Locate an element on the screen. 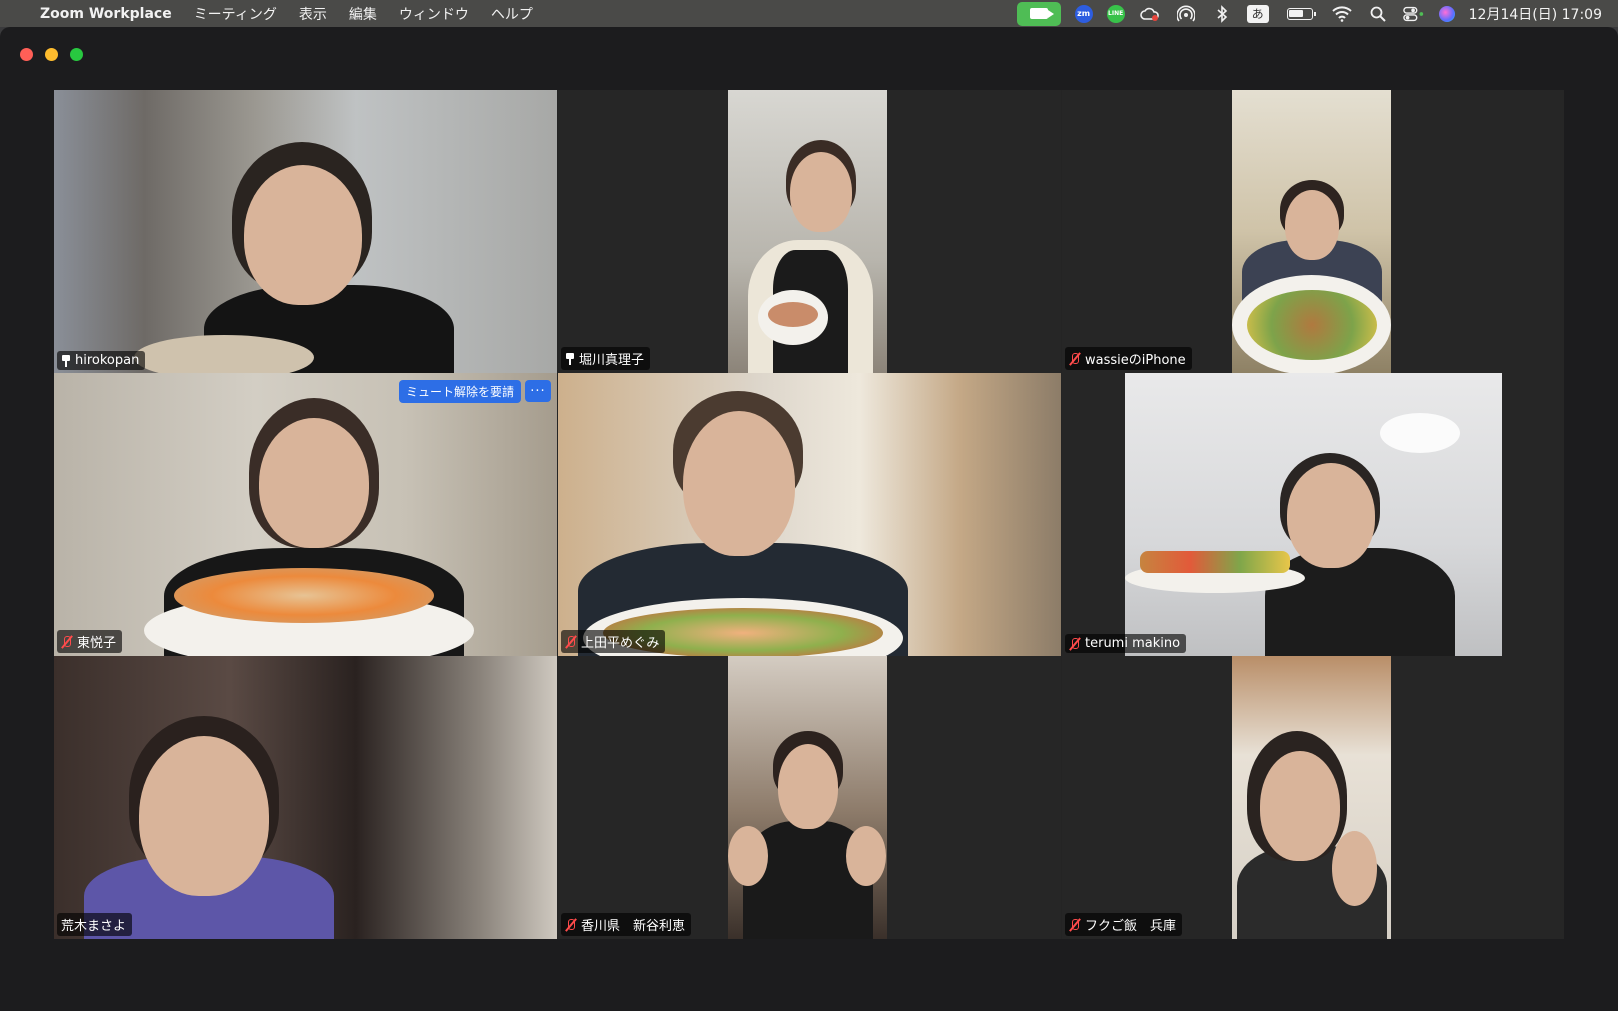  video-tile-araki: 荒木まさよ is located at coordinates (305, 797).